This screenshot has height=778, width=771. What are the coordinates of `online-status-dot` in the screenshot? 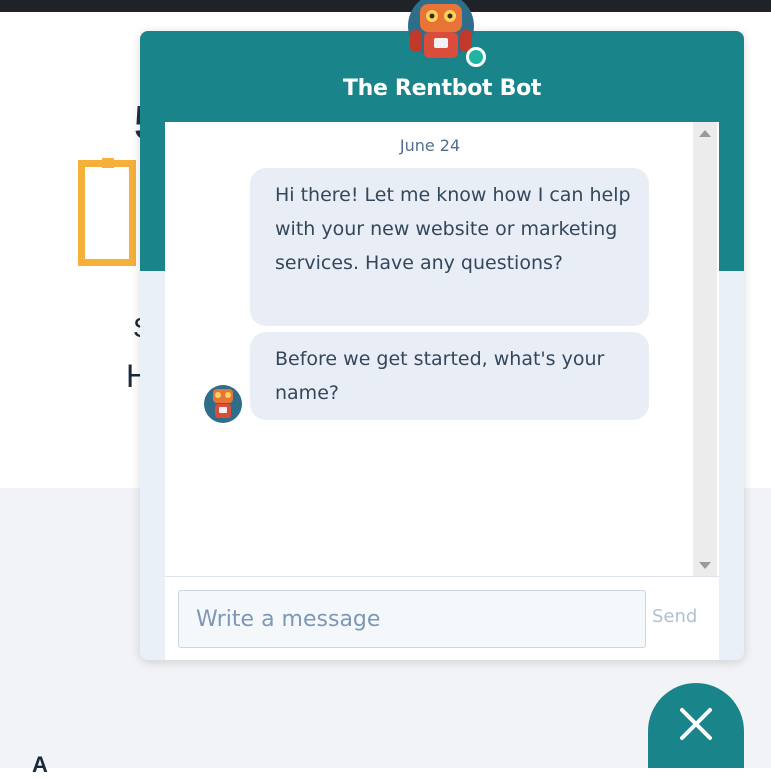 It's located at (476, 57).